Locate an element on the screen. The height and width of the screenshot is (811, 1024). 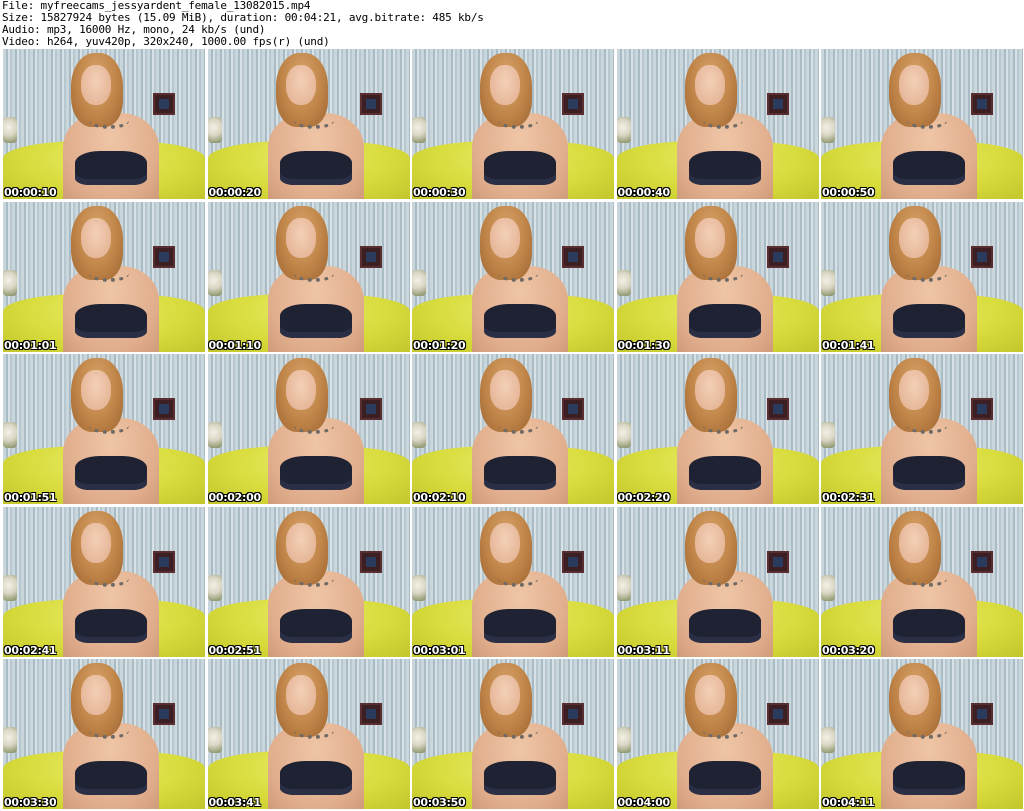
thumbnail-timestamp: 00:00:50 is located at coordinates (848, 192).